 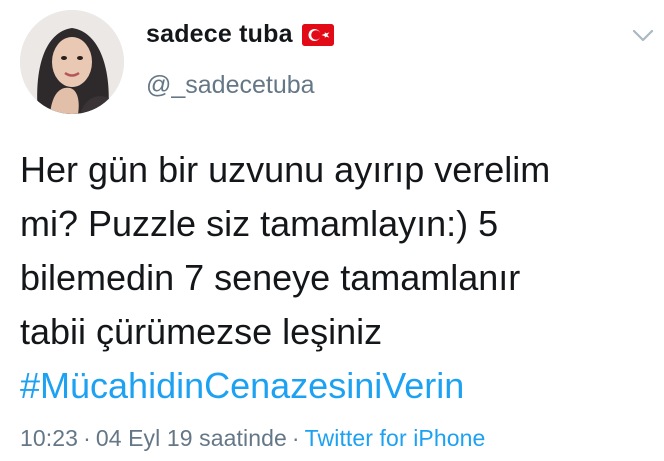 I want to click on tweet-source-link: Twitter for iPhone, so click(x=395, y=438).